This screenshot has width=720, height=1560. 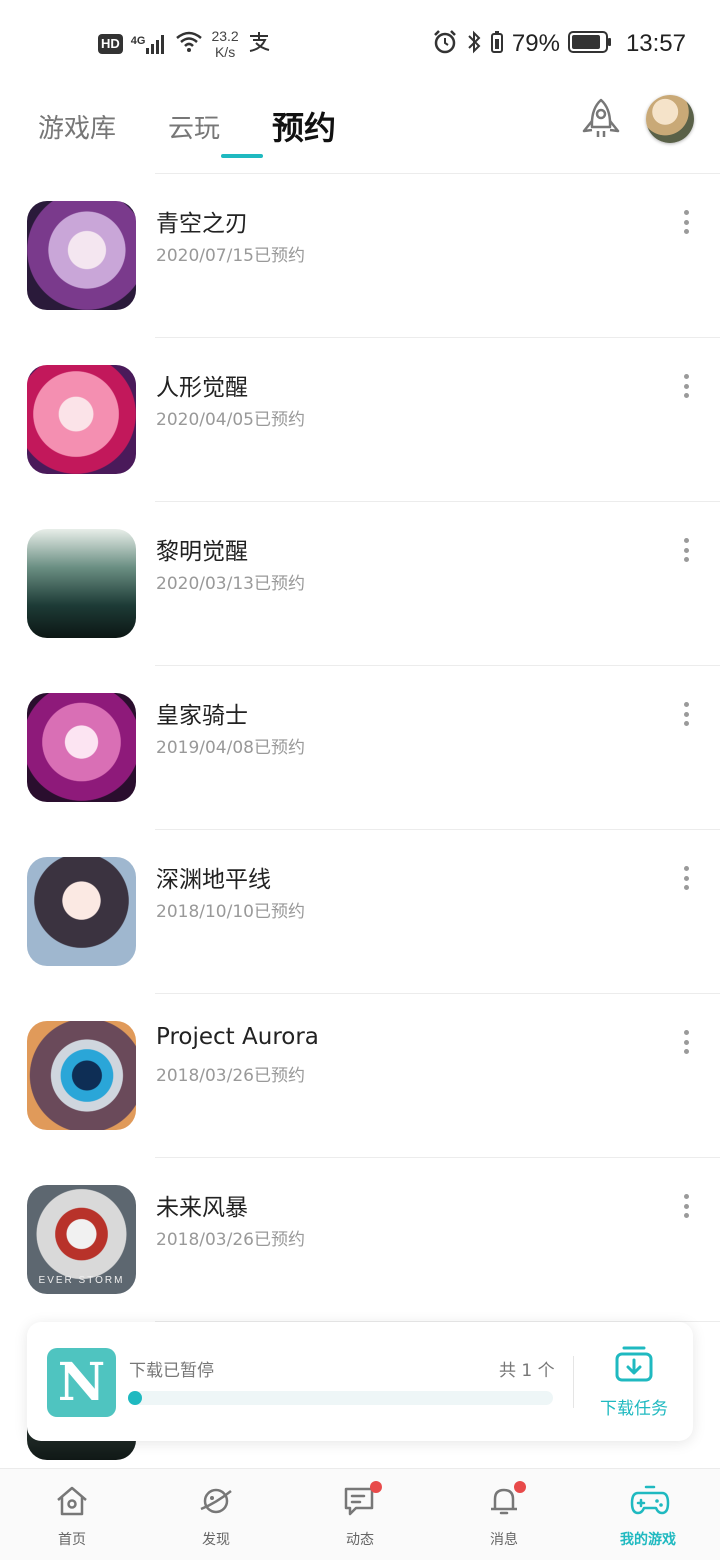 What do you see at coordinates (360, 45) in the screenshot?
I see `status-bar: HD 4G 23.2 K/s 79% 13:57` at bounding box center [360, 45].